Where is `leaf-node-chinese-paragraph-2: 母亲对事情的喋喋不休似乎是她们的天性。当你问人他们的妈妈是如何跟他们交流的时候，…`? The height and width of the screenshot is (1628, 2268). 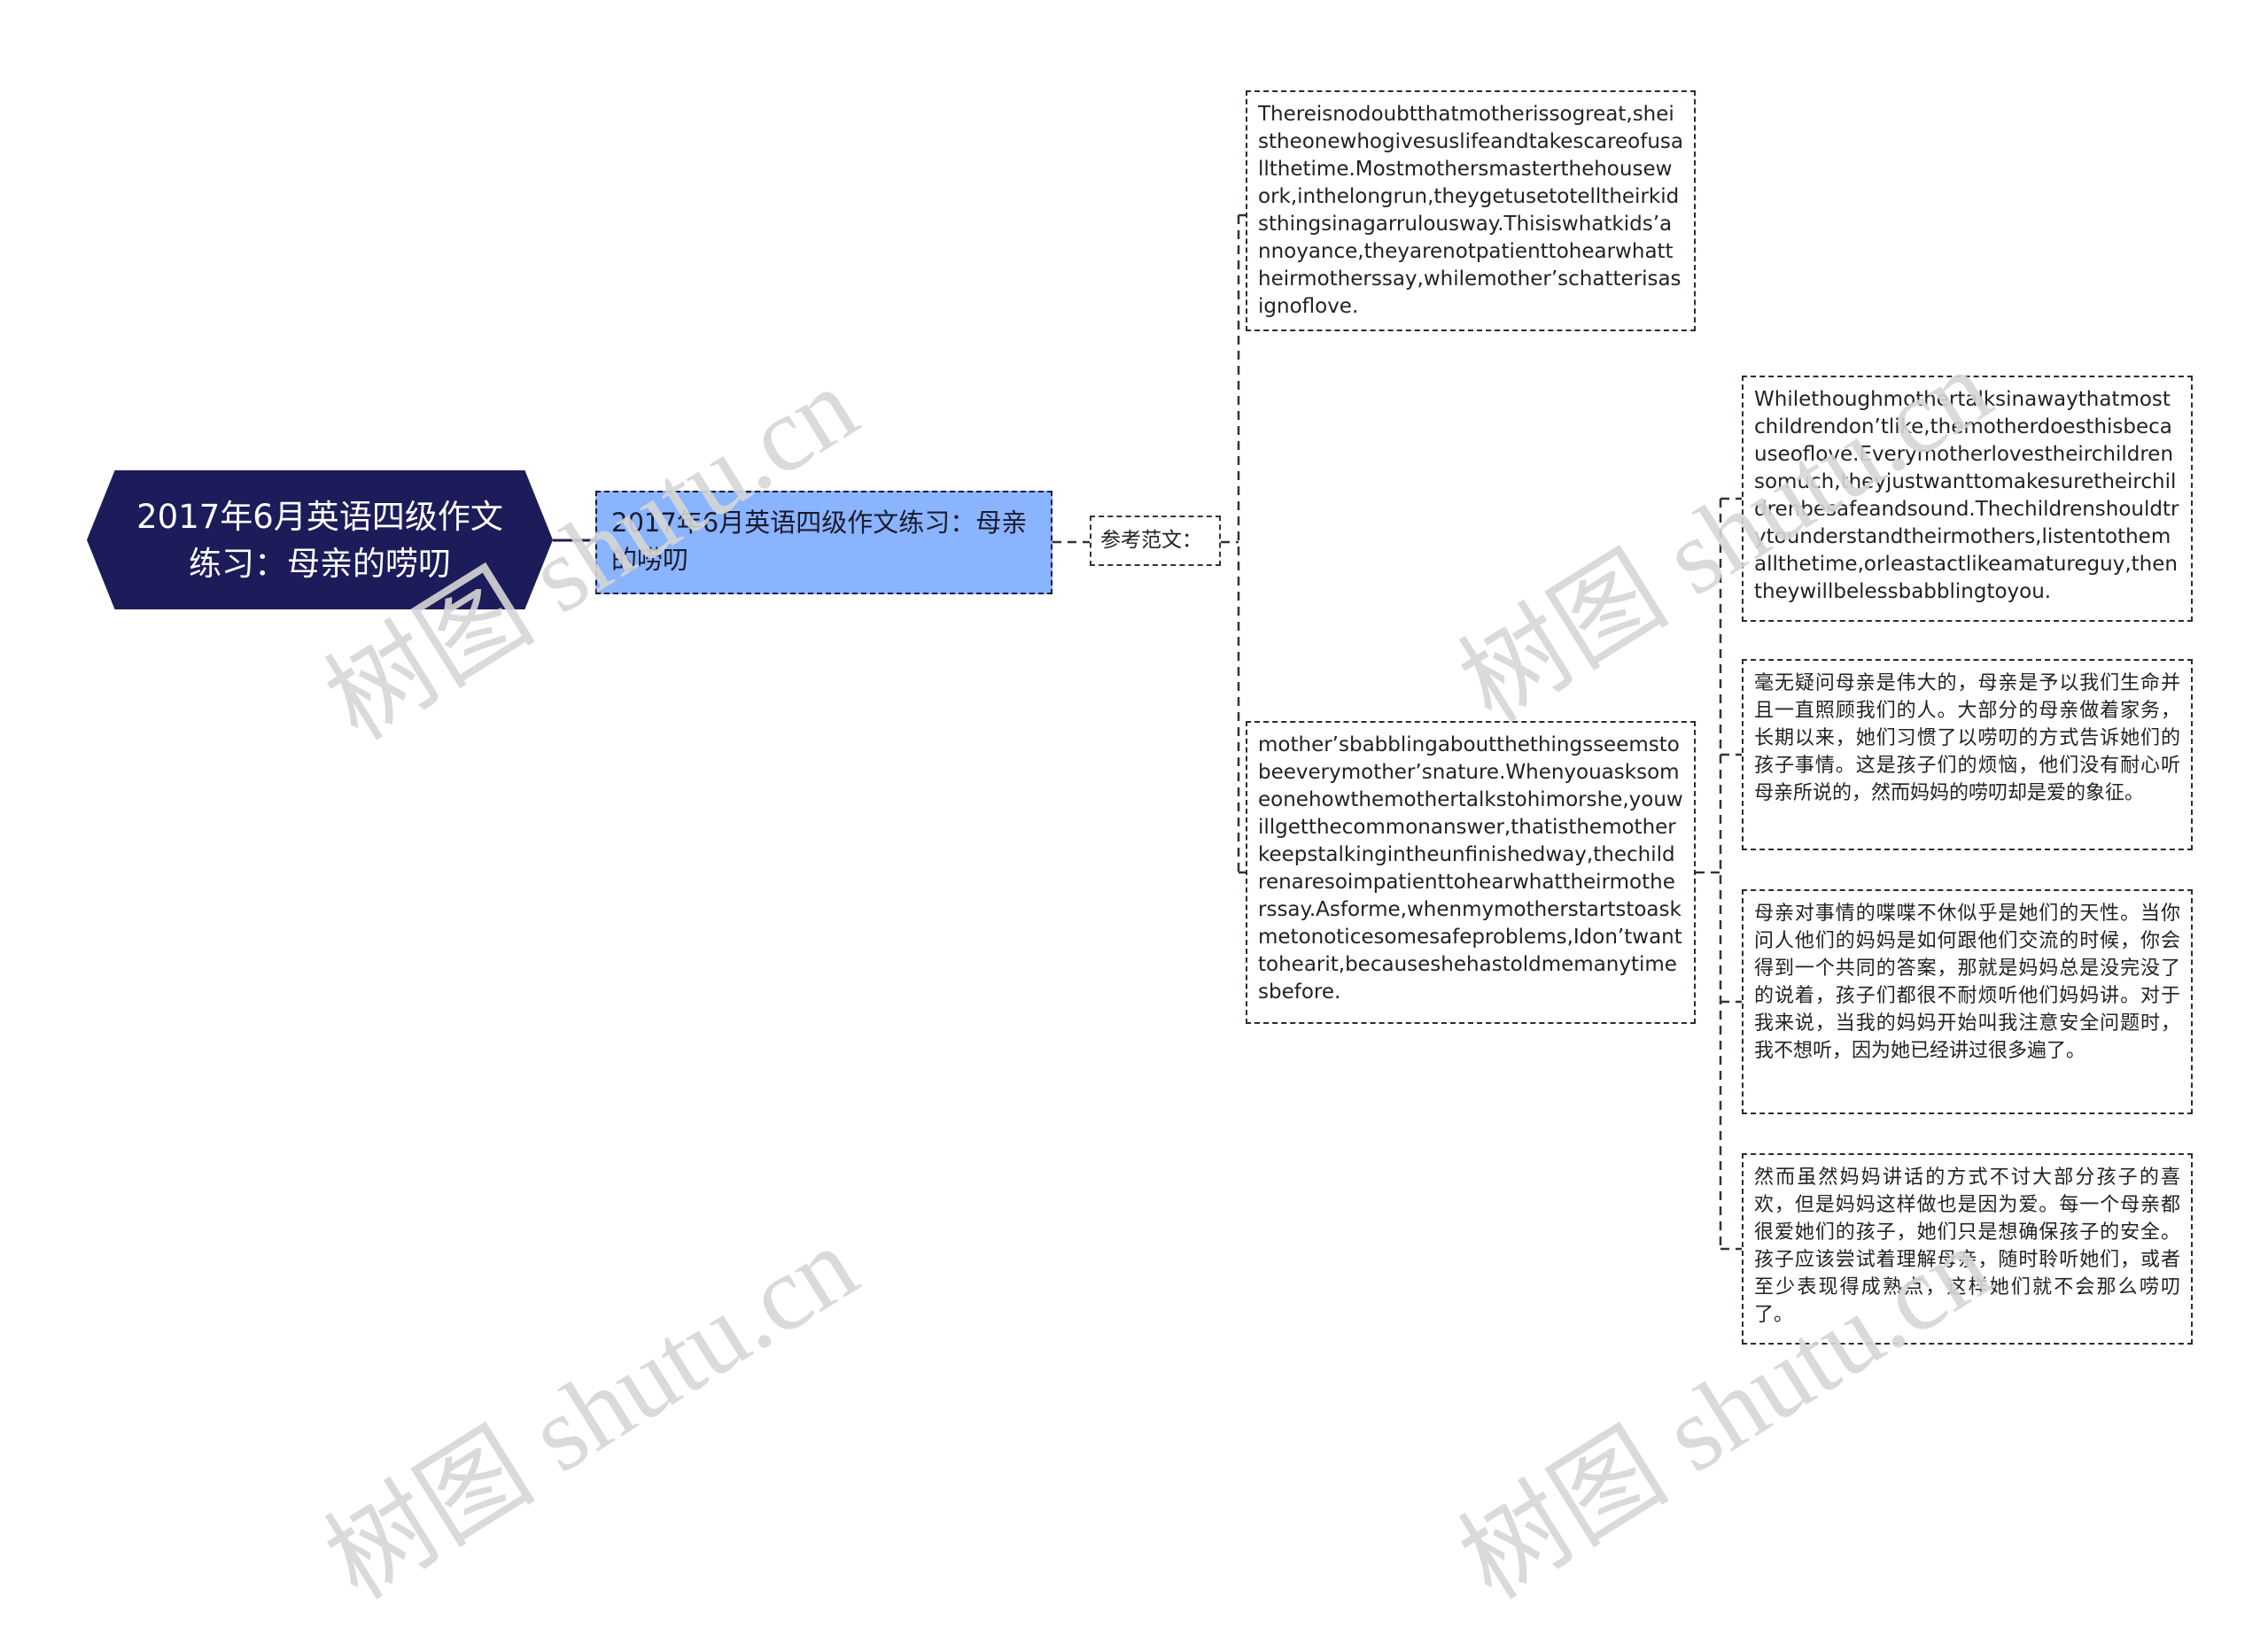
leaf-node-chinese-paragraph-2: 母亲对事情的喋喋不休似乎是她们的天性。当你问人他们的妈妈是如何跟他们交流的时候，… is located at coordinates (1967, 1002).